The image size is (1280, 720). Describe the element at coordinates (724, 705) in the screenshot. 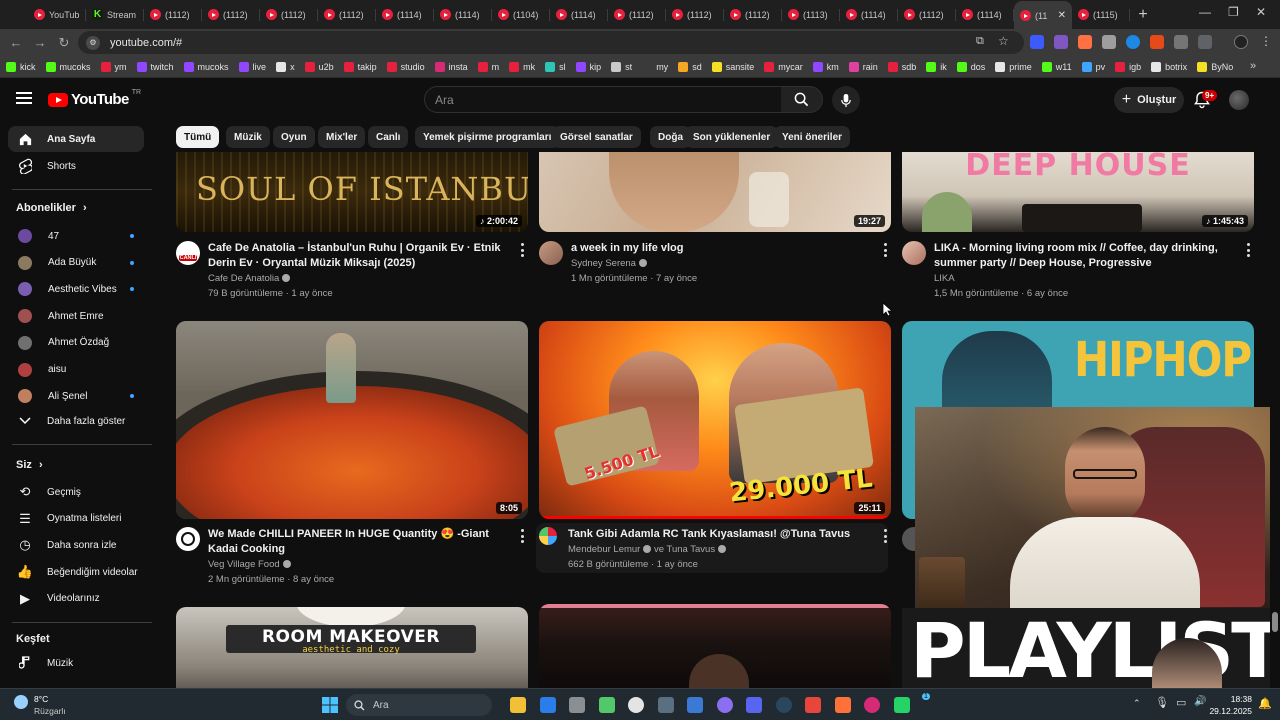

I see `discord-icon` at that location.